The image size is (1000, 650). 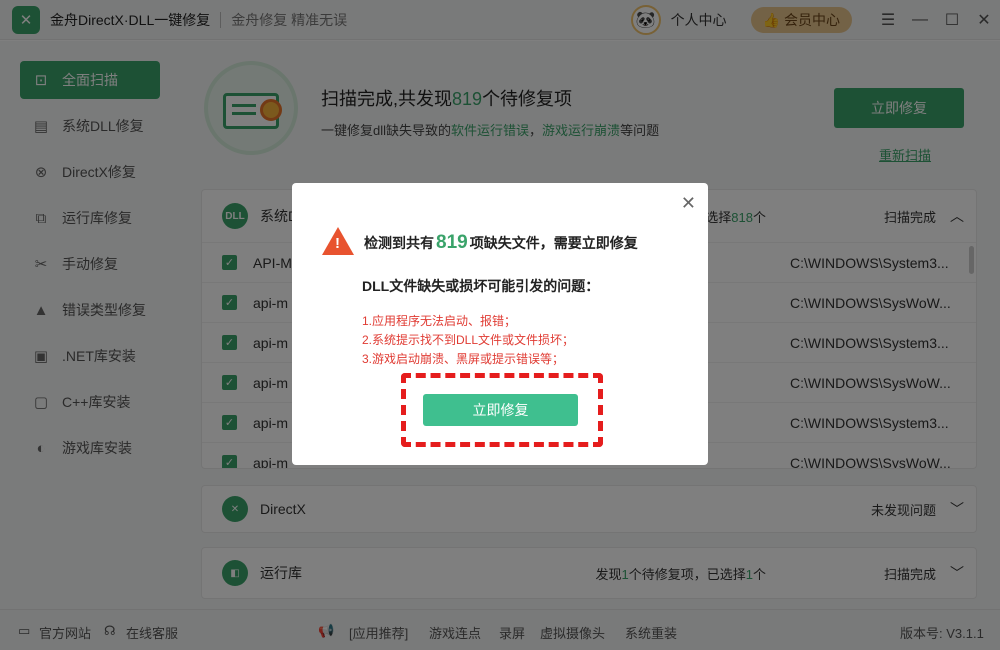 I want to click on issue-item: 3.游戏启动崩溃、黑屏或提示错误等；, so click(x=463, y=359).